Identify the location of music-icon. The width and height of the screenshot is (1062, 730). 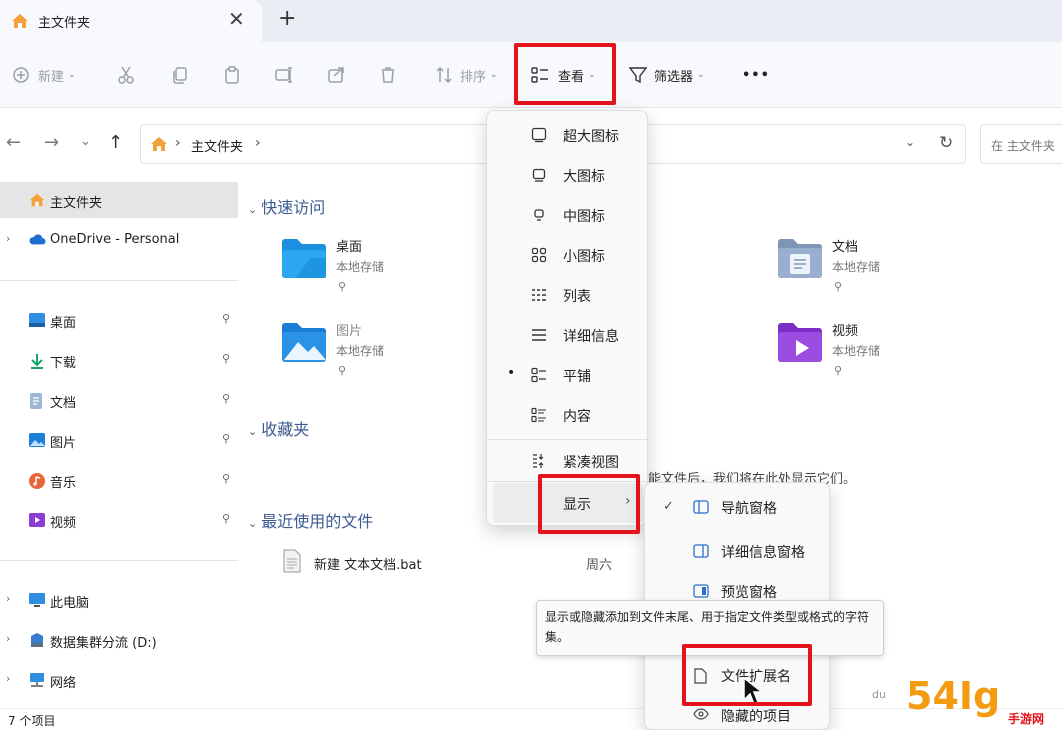
(37, 483).